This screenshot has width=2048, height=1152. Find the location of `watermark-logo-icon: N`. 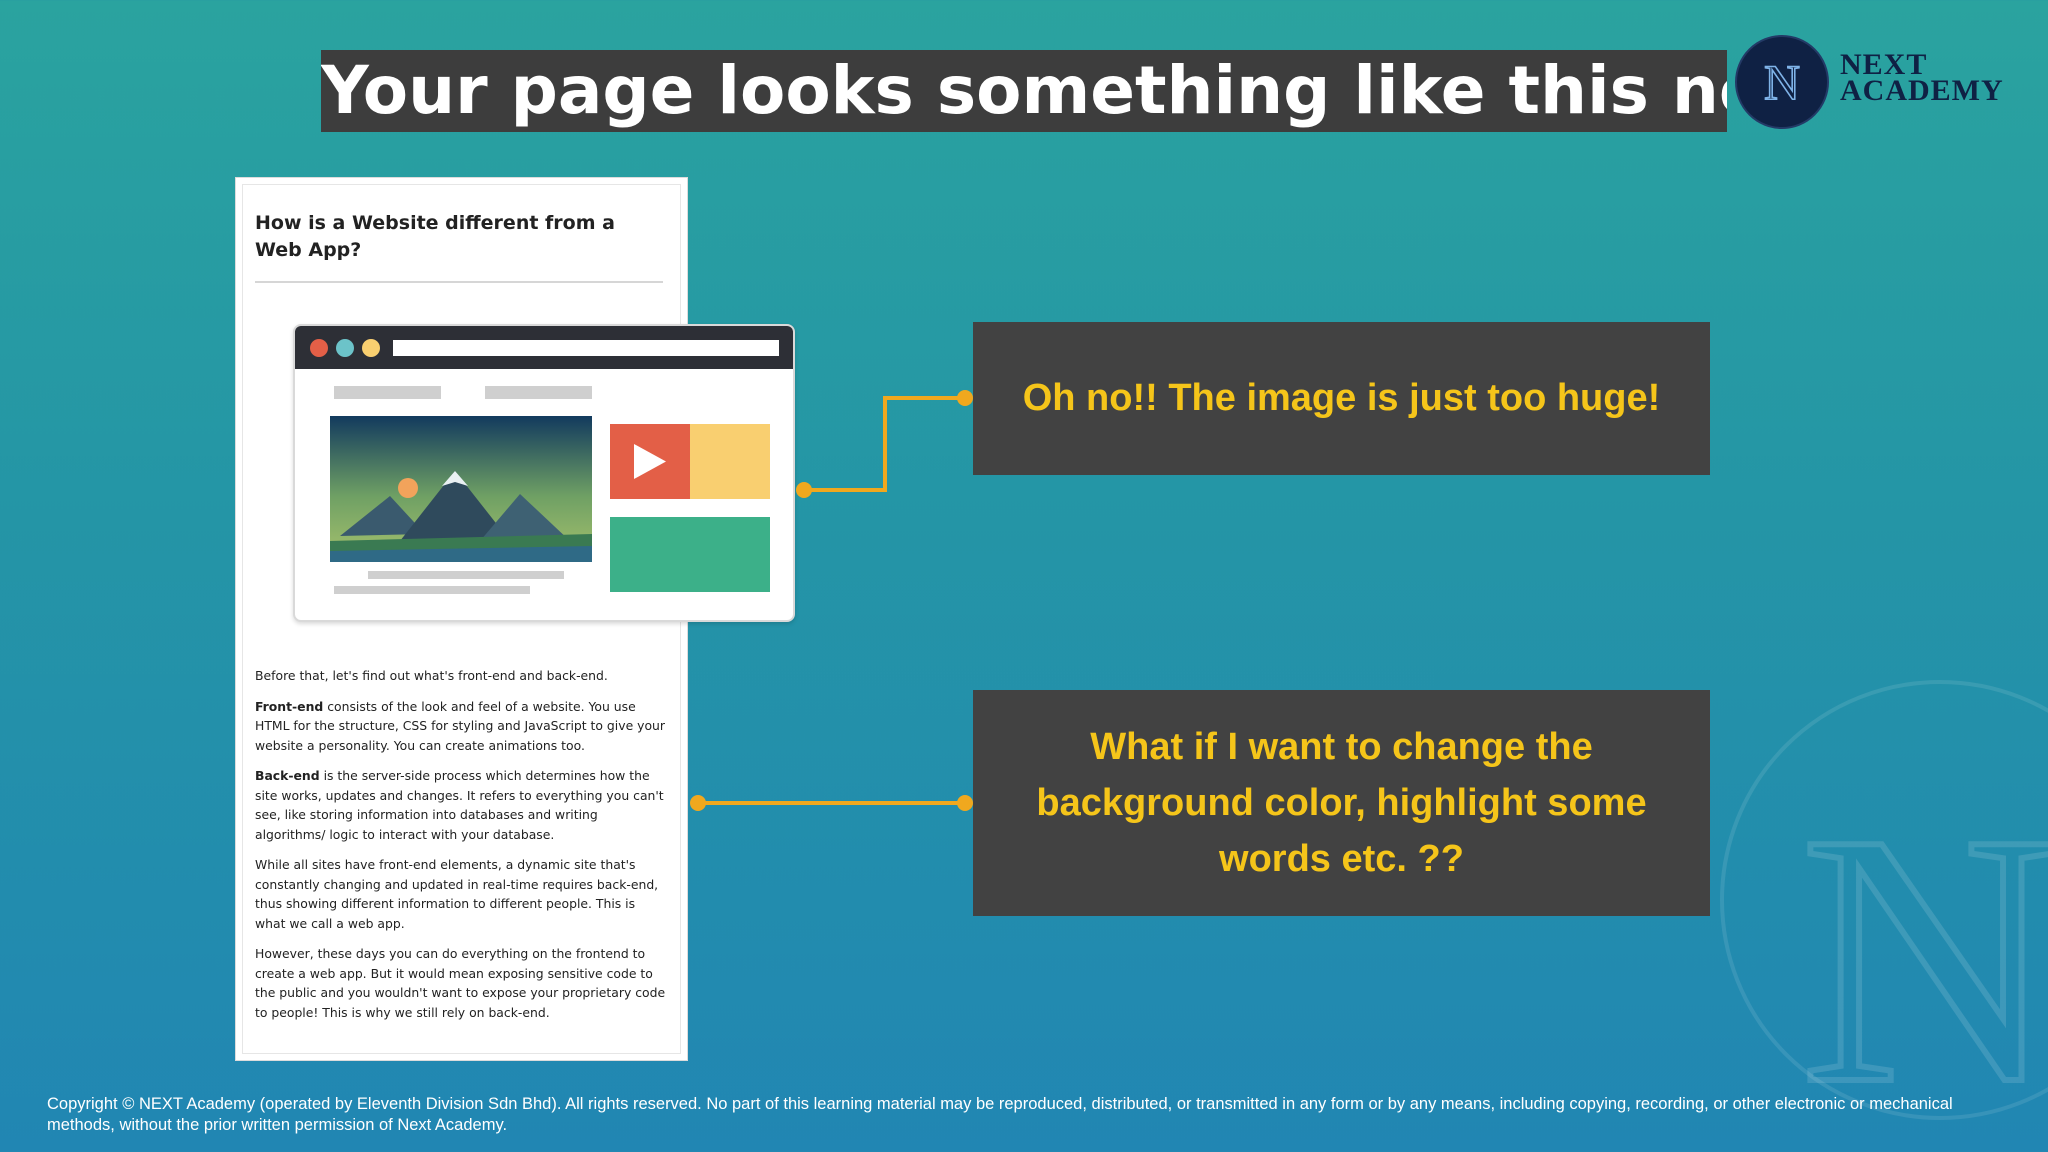

watermark-logo-icon: N is located at coordinates (1884, 900).